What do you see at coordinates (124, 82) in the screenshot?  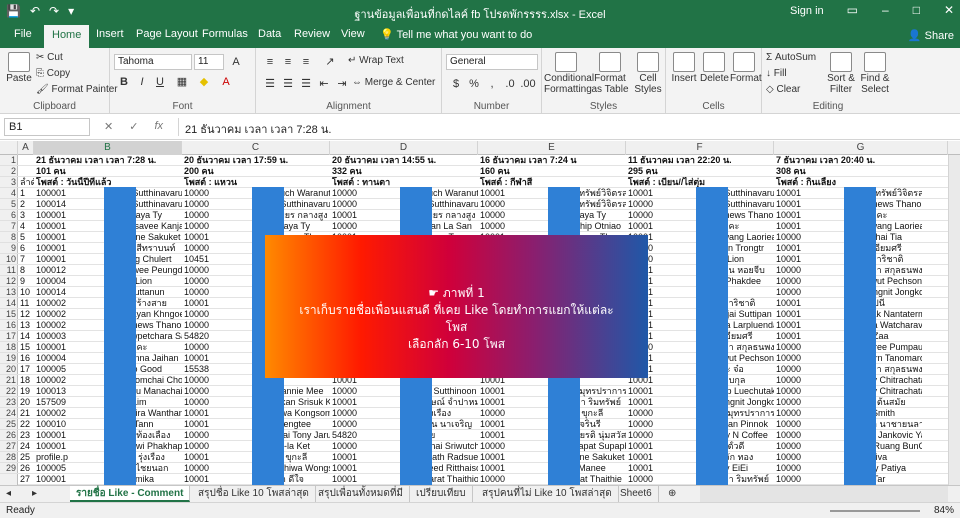 I see `bold-button: B` at bounding box center [124, 82].